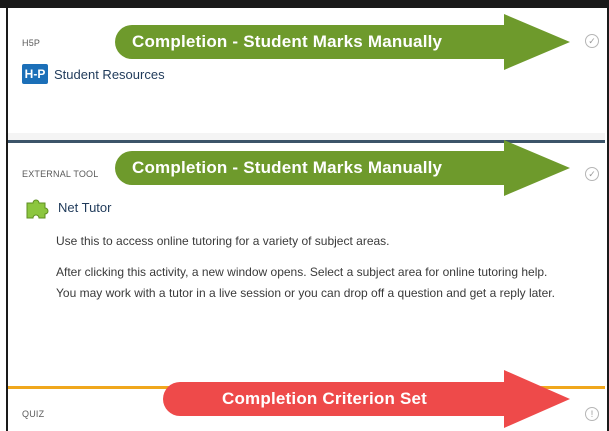 This screenshot has width=609, height=431. Describe the element at coordinates (37, 209) in the screenshot. I see `puzzle-piece-icon` at that location.